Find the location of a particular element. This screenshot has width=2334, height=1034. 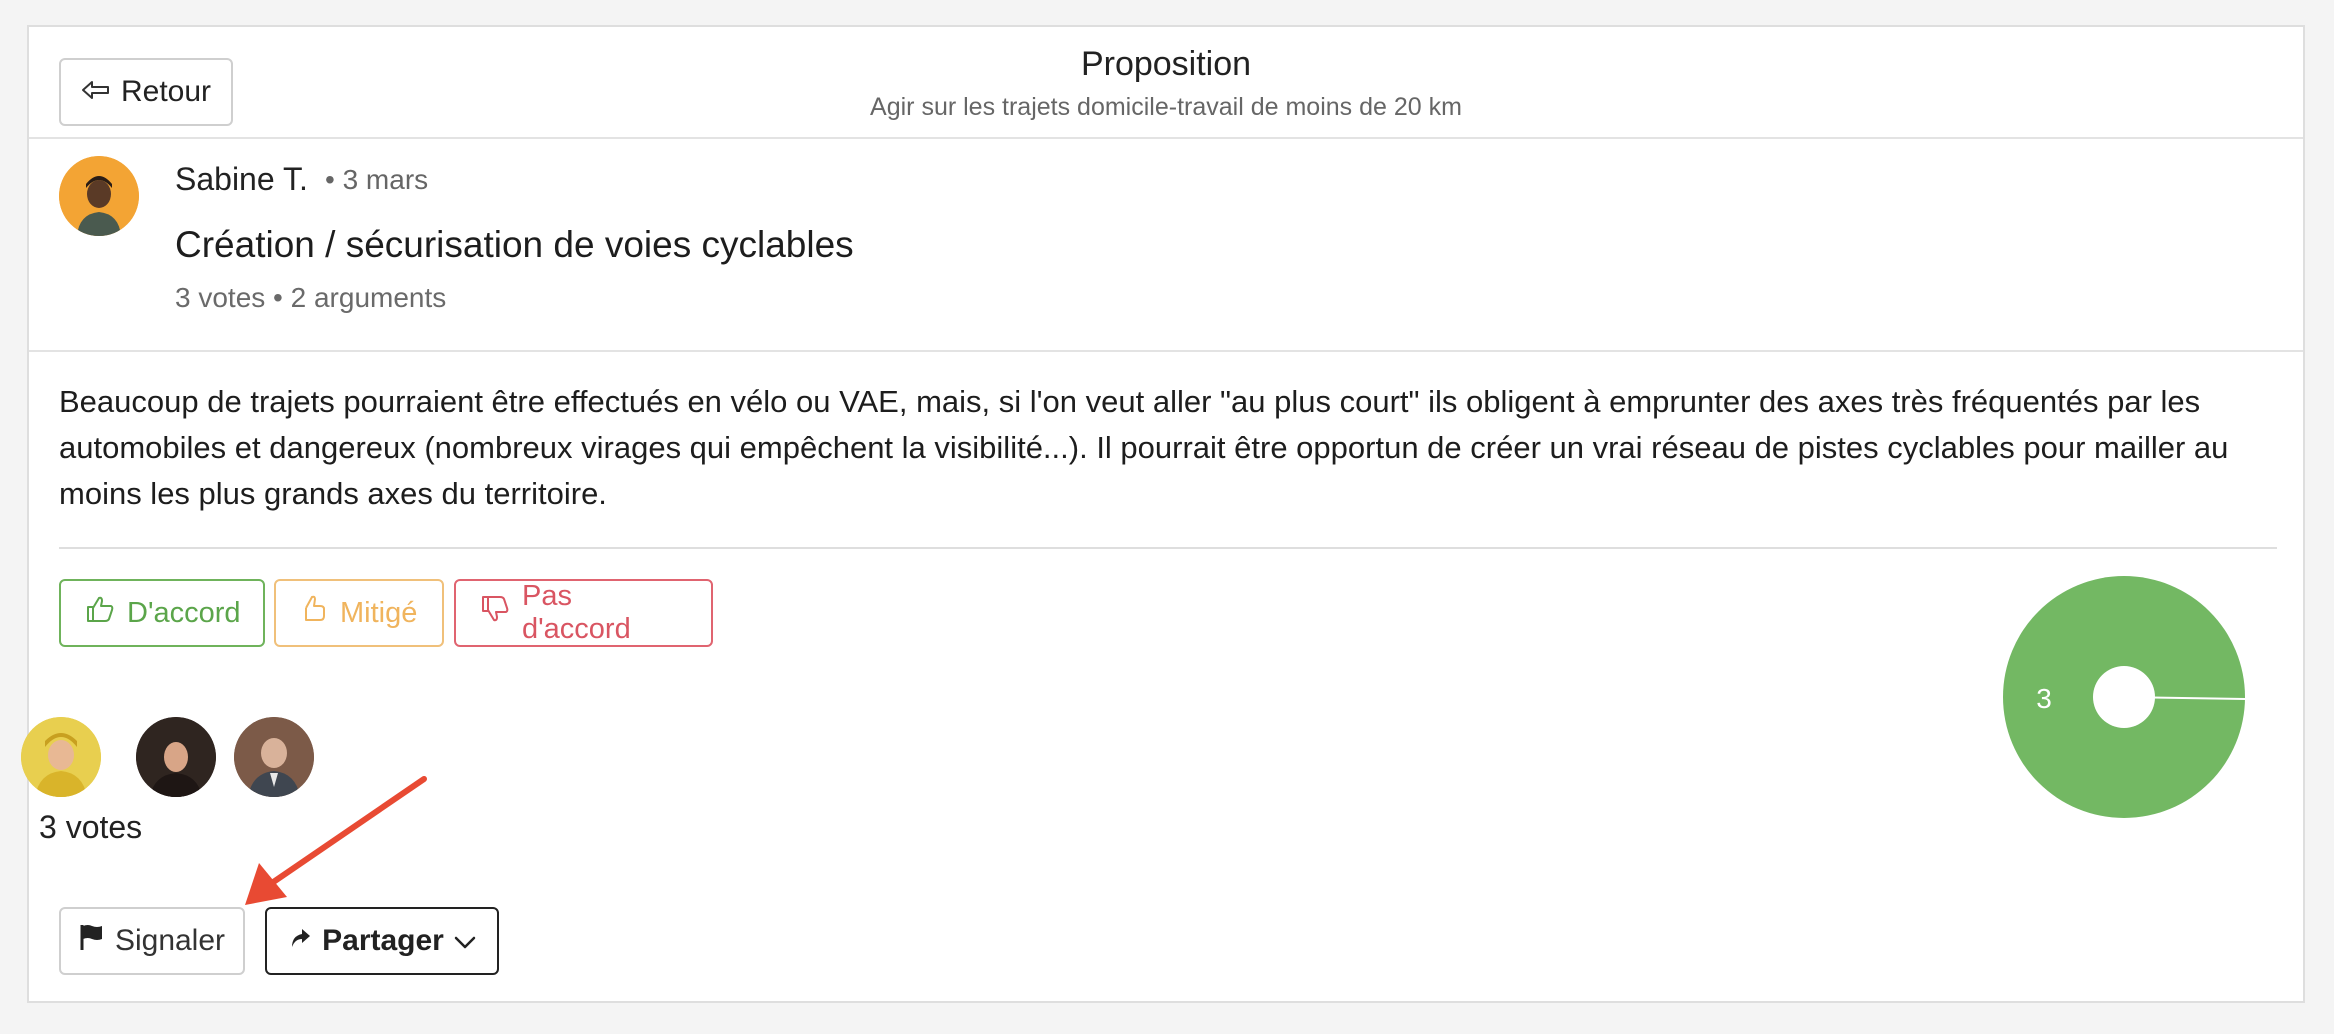

pie-center-hole is located at coordinates (2124, 697).